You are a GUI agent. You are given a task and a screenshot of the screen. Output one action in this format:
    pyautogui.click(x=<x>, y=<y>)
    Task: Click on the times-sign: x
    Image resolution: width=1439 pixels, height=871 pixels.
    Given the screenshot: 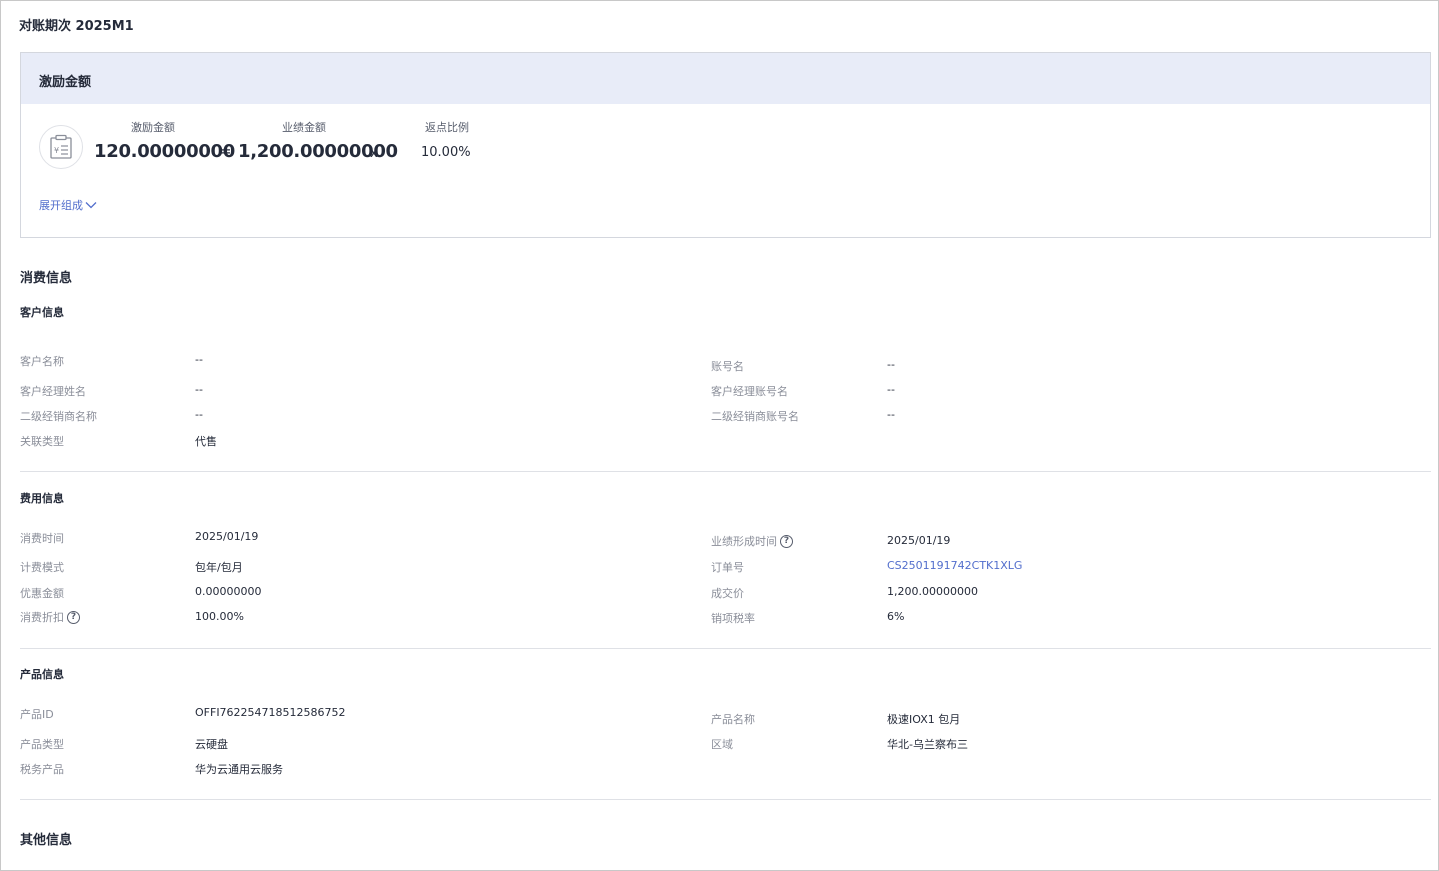 What is the action you would take?
    pyautogui.click(x=374, y=153)
    